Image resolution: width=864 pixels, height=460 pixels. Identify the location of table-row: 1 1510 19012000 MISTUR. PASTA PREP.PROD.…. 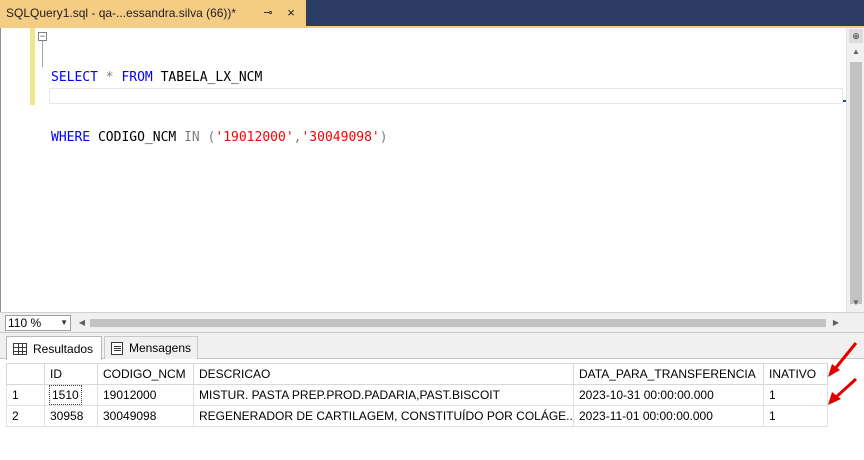
(417, 395).